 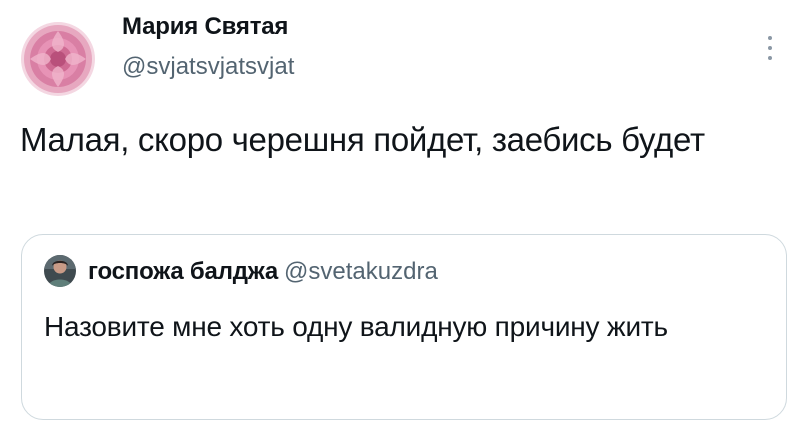 I want to click on quoted-author-handle: @svetakuzdra, so click(x=361, y=271).